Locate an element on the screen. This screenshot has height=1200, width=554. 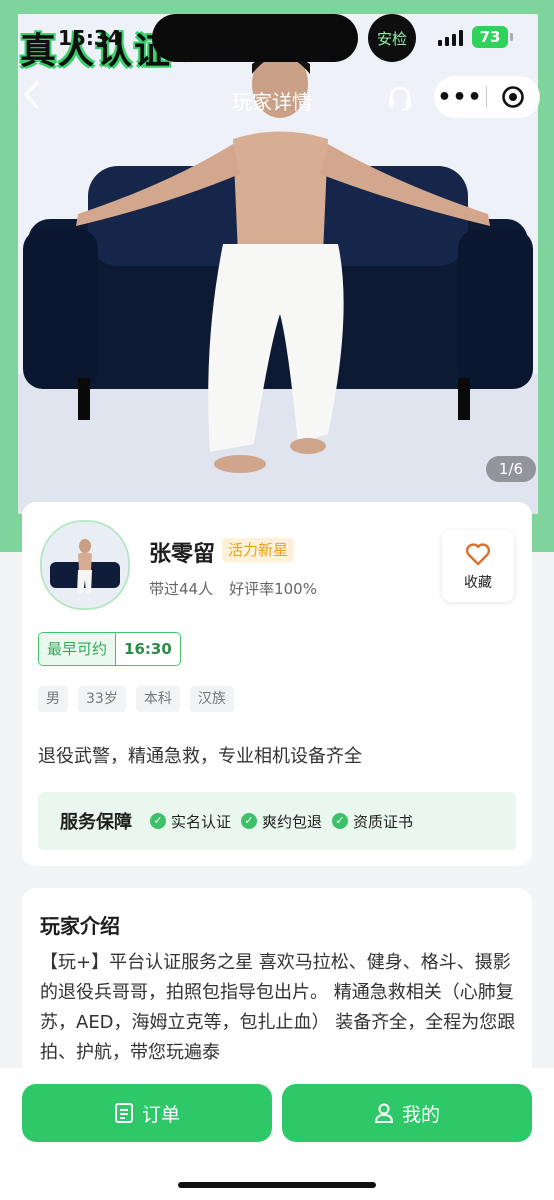
rating: 好评率100% is located at coordinates (273, 589).